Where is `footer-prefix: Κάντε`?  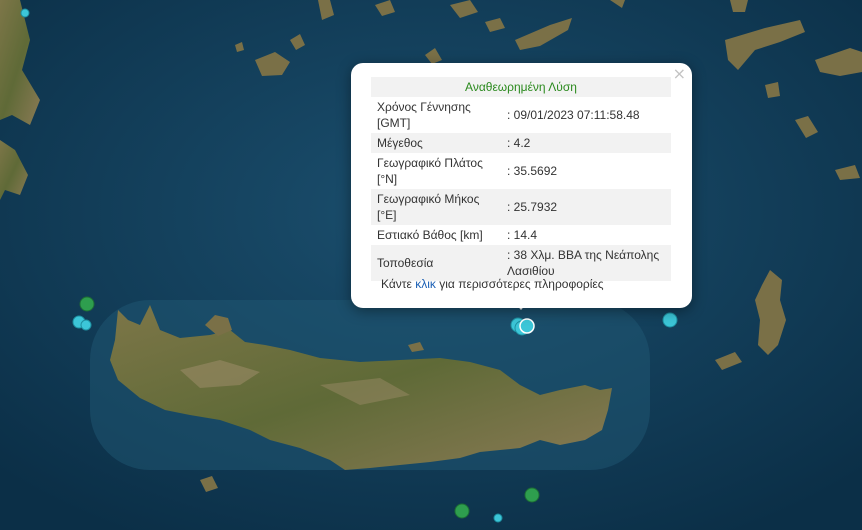
footer-prefix: Κάντε is located at coordinates (396, 284).